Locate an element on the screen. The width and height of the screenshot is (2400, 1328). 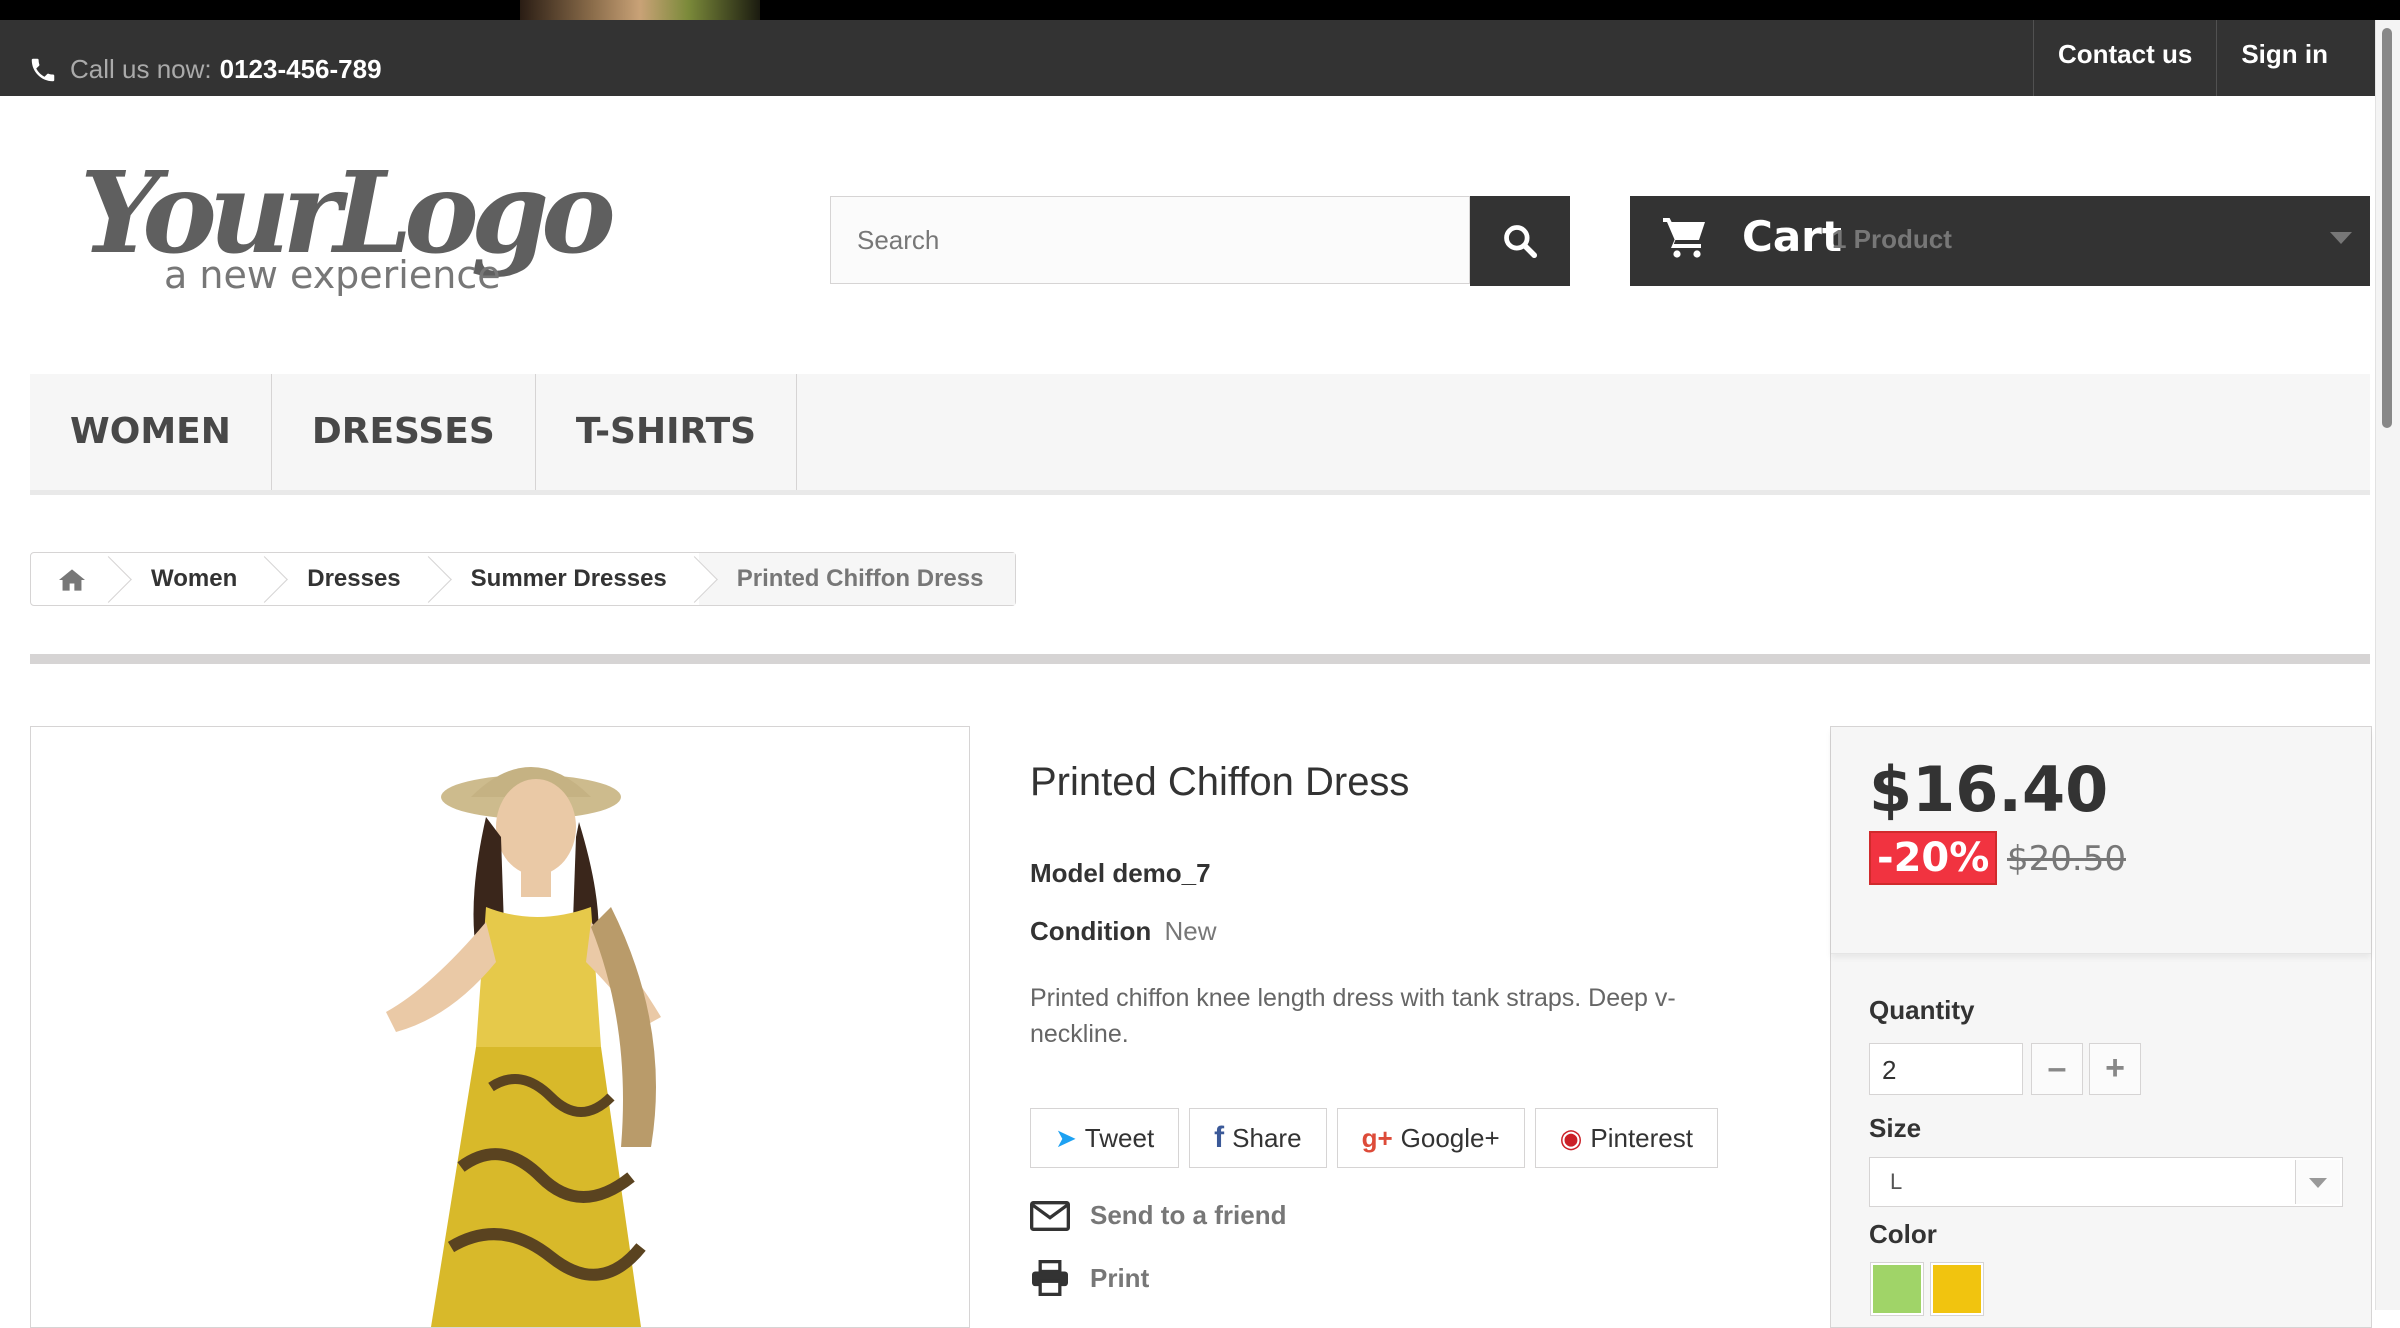
header-links: Contact us Sign in is located at coordinates (2192, 58).